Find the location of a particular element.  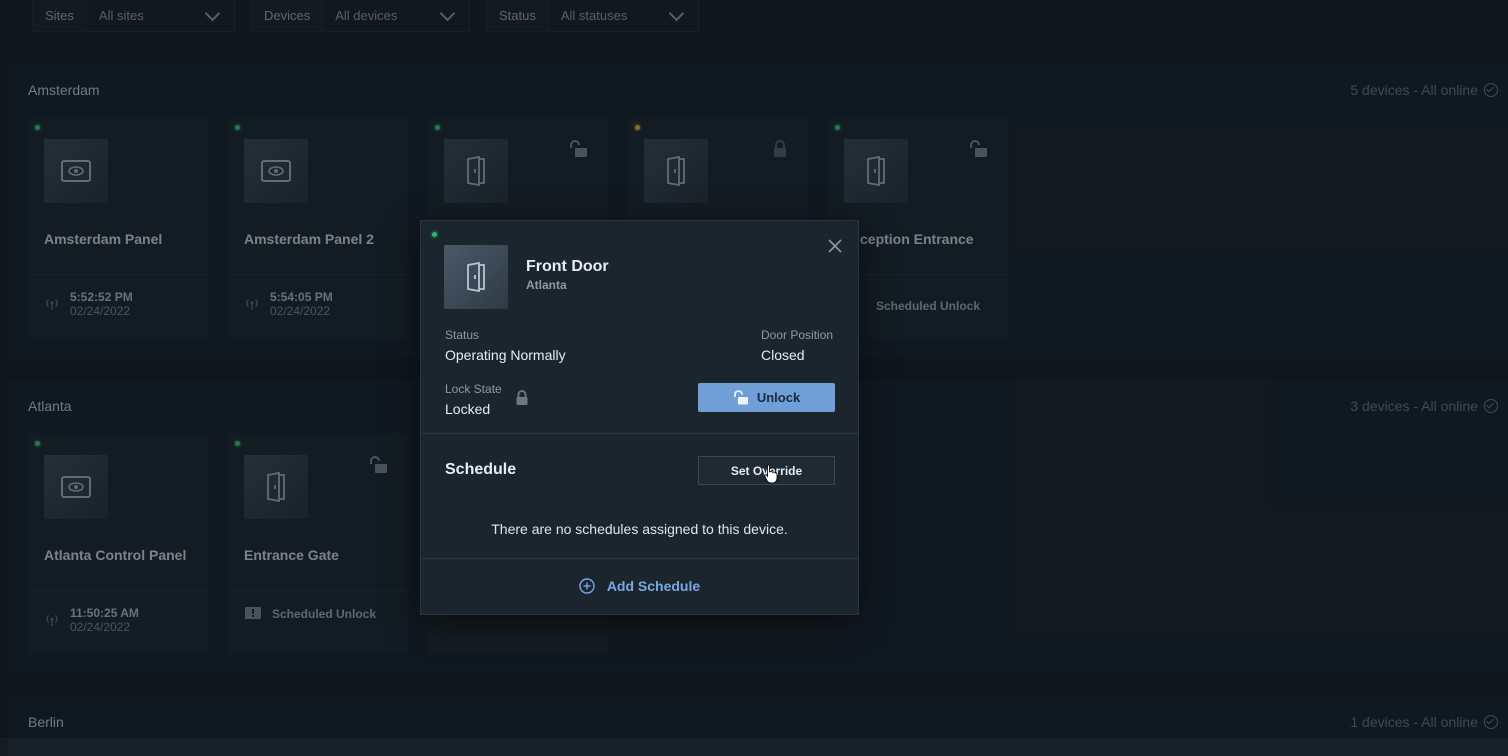

status-label: Status is located at coordinates (462, 335).